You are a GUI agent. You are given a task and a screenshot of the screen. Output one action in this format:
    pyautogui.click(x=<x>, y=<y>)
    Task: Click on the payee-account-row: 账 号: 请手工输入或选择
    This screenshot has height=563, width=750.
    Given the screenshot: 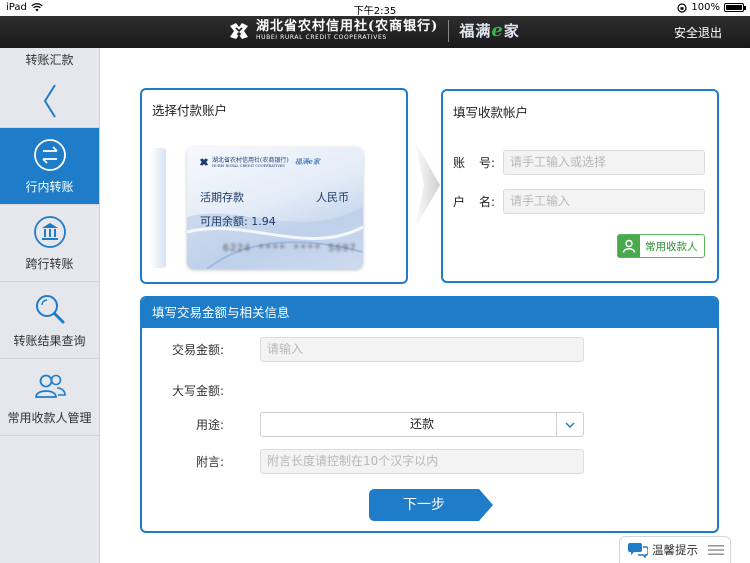 What is the action you would take?
    pyautogui.click(x=579, y=162)
    